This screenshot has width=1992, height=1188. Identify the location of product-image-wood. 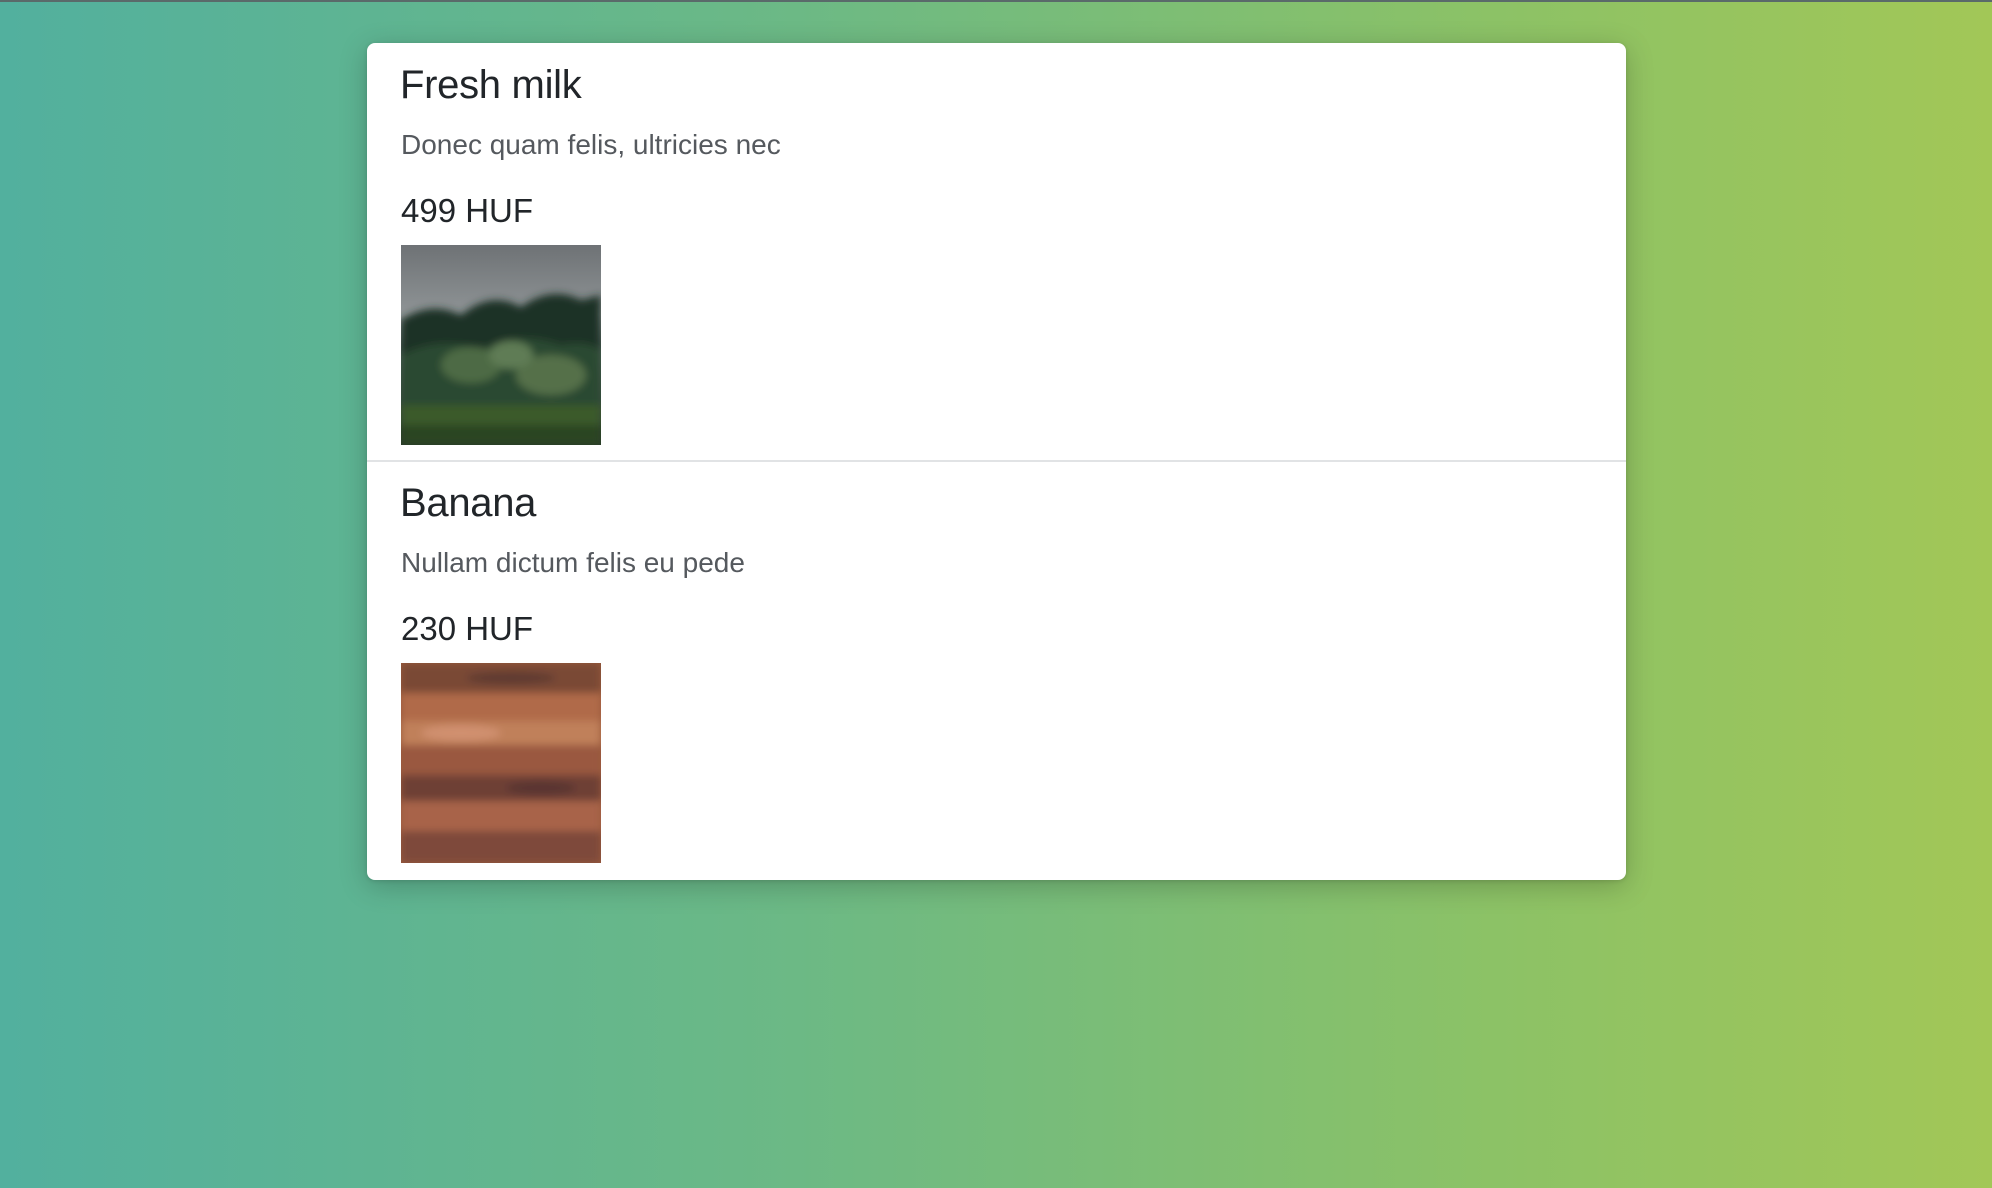
(501, 763).